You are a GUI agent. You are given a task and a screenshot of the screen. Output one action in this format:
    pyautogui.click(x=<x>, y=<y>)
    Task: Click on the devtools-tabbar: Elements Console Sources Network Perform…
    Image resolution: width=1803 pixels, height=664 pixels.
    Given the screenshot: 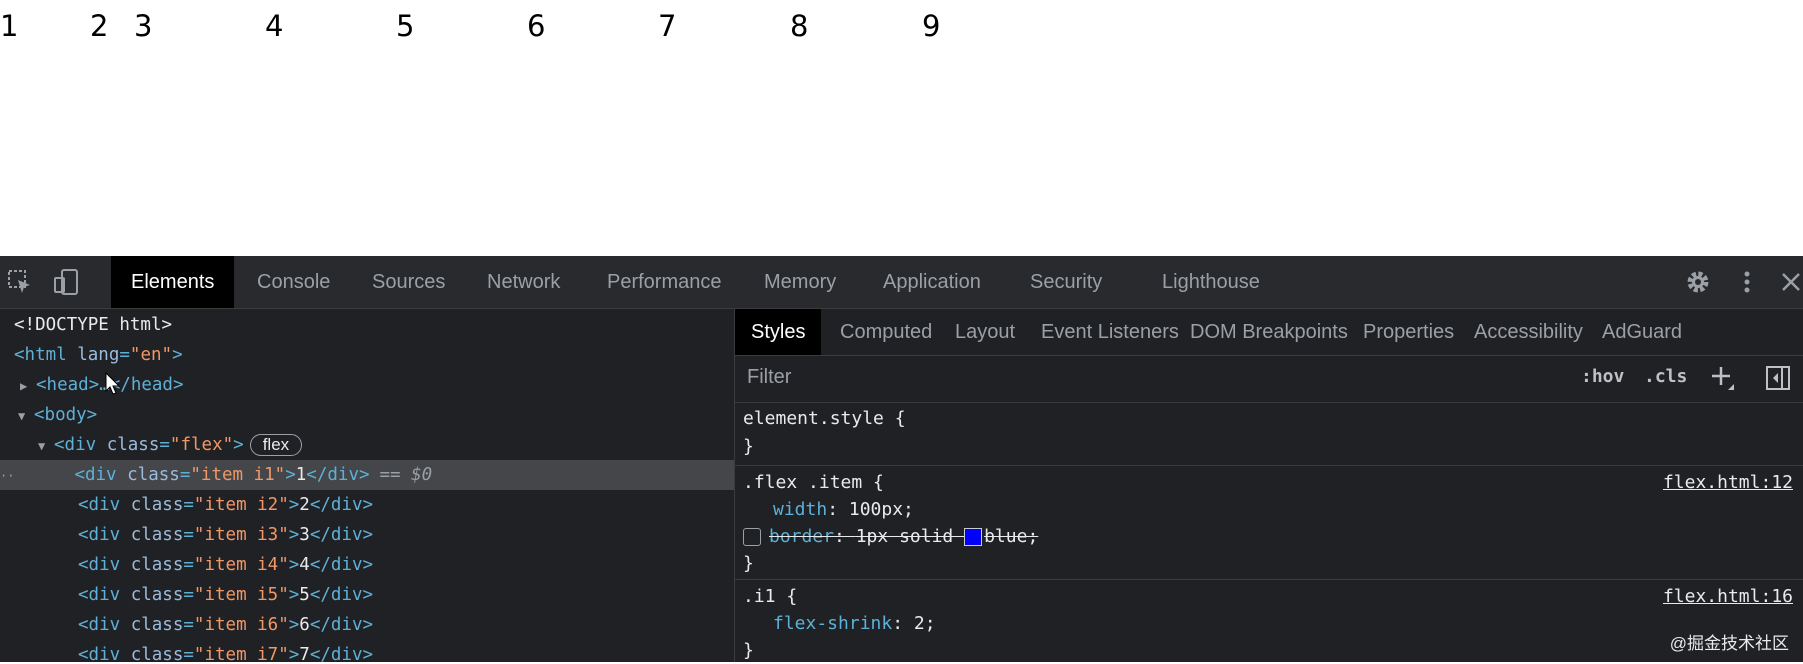 What is the action you would take?
    pyautogui.click(x=901, y=282)
    